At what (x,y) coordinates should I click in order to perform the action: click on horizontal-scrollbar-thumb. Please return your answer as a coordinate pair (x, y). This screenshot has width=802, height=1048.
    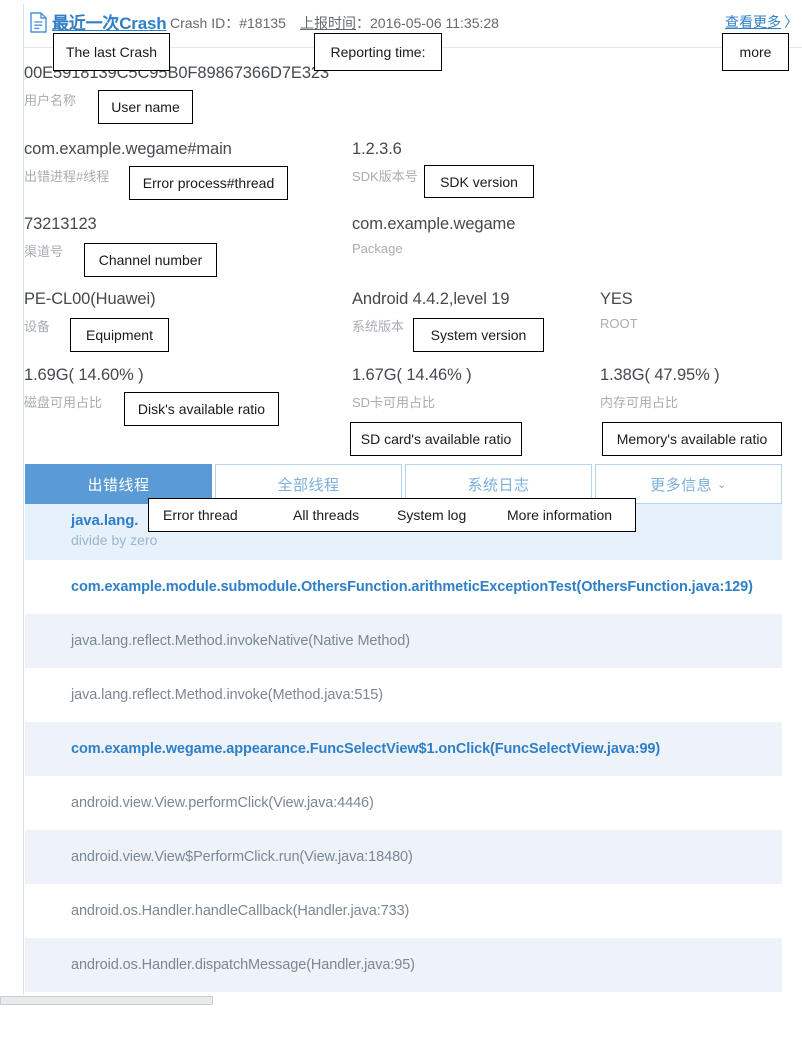
    Looking at the image, I should click on (106, 1000).